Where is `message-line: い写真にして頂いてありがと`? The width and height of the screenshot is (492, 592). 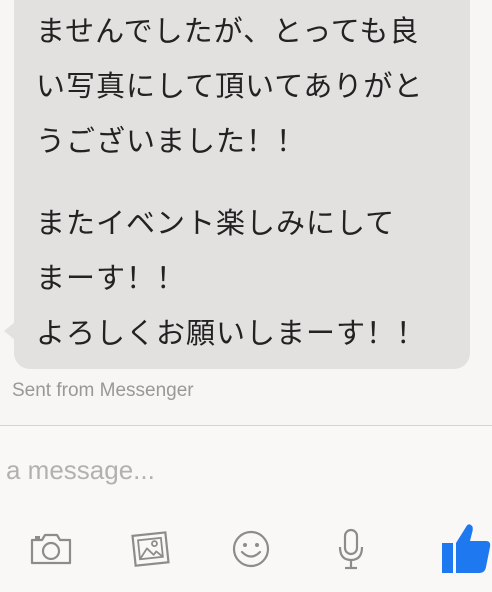 message-line: い写真にして頂いてありがと is located at coordinates (230, 86).